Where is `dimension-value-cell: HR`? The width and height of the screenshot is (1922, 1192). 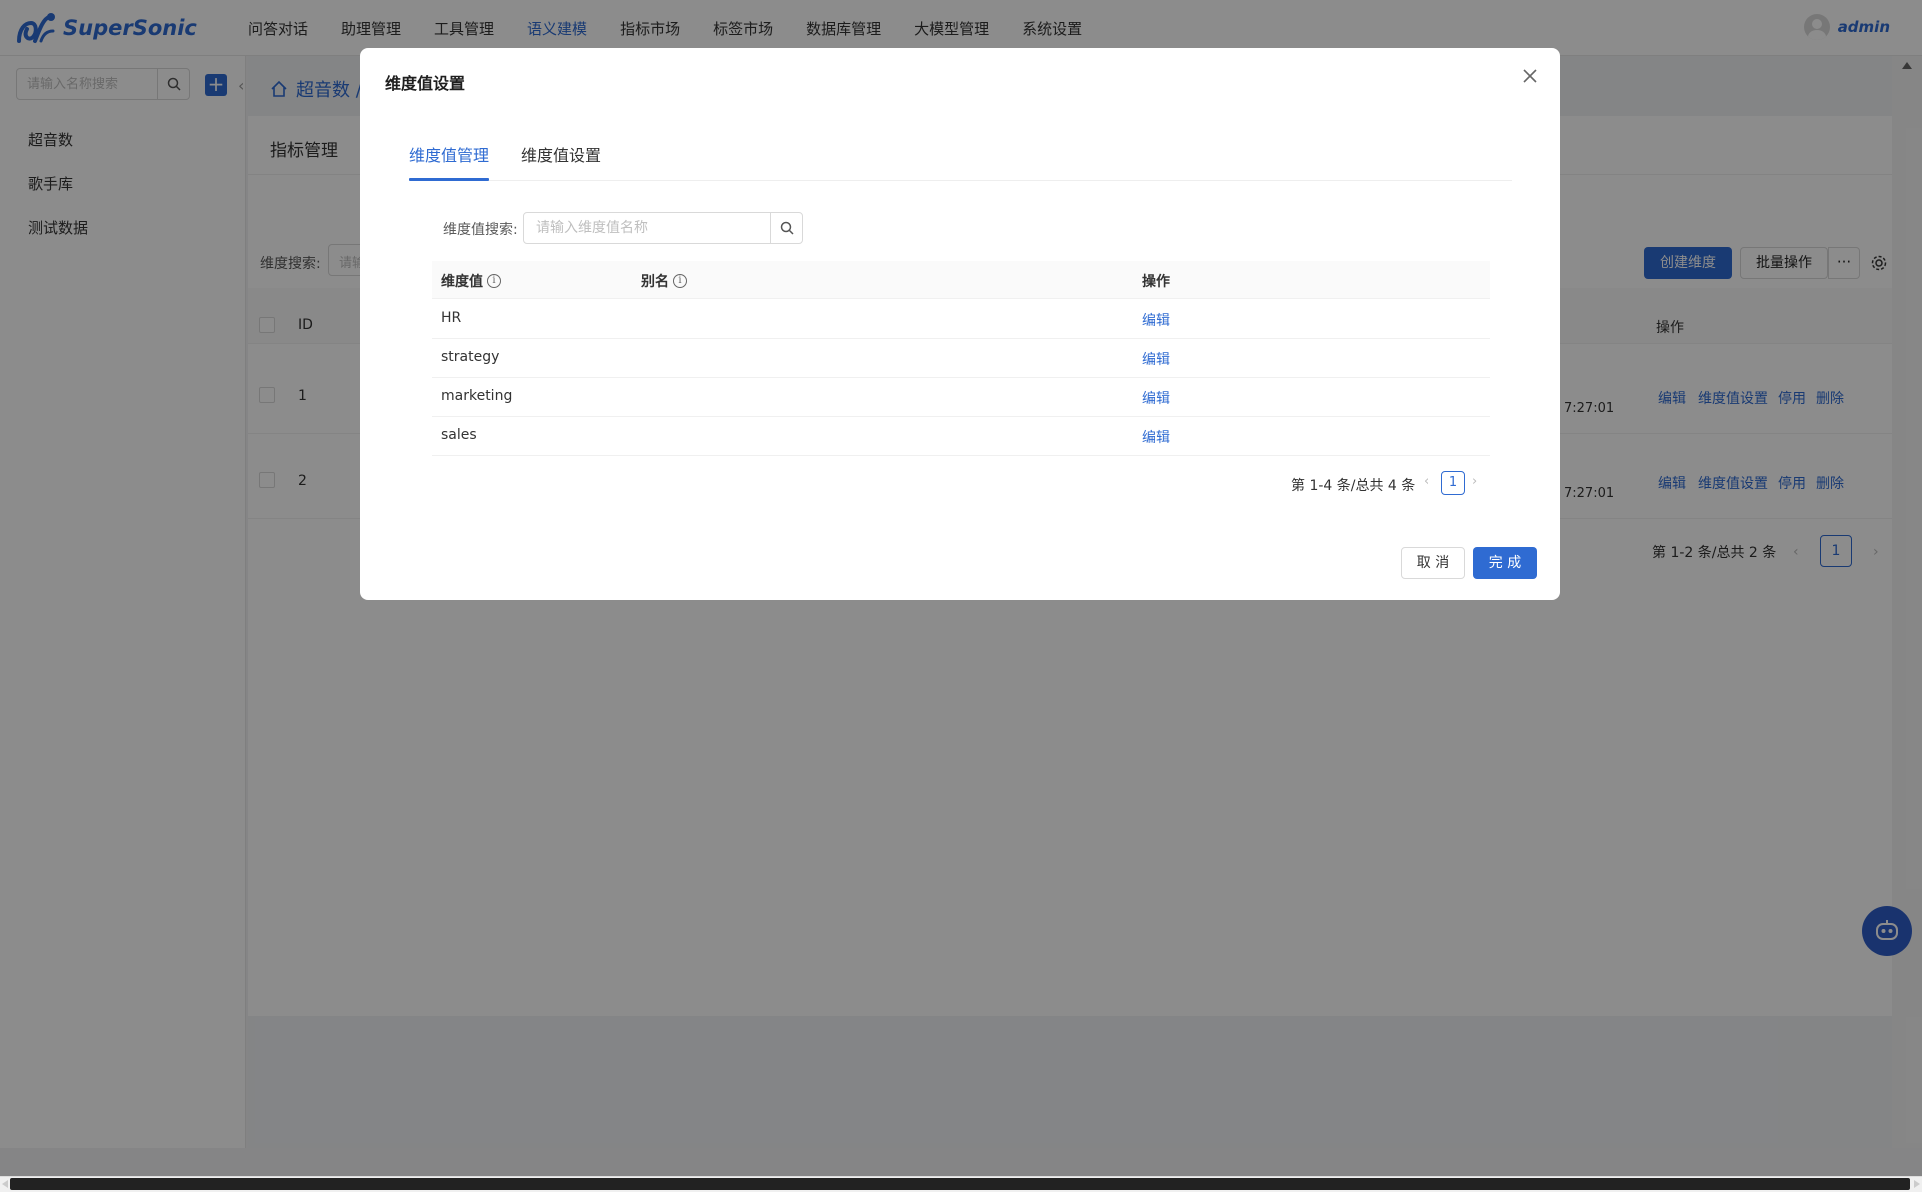
dimension-value-cell: HR is located at coordinates (451, 318).